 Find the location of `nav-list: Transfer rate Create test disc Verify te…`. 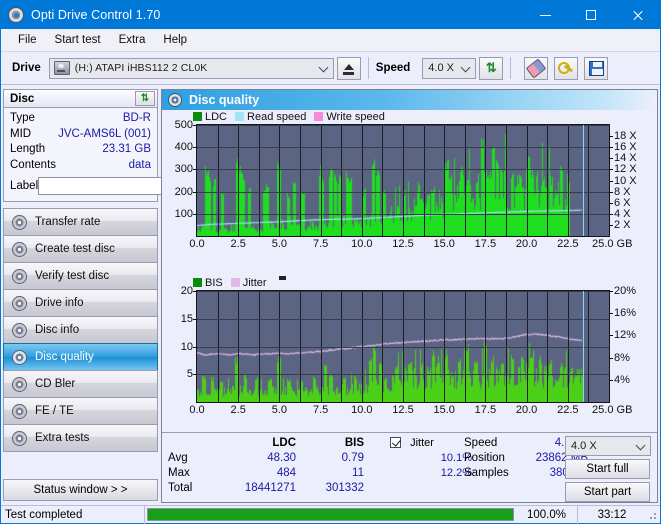

nav-list: Transfer rate Create test disc Verify te… is located at coordinates (80, 330).